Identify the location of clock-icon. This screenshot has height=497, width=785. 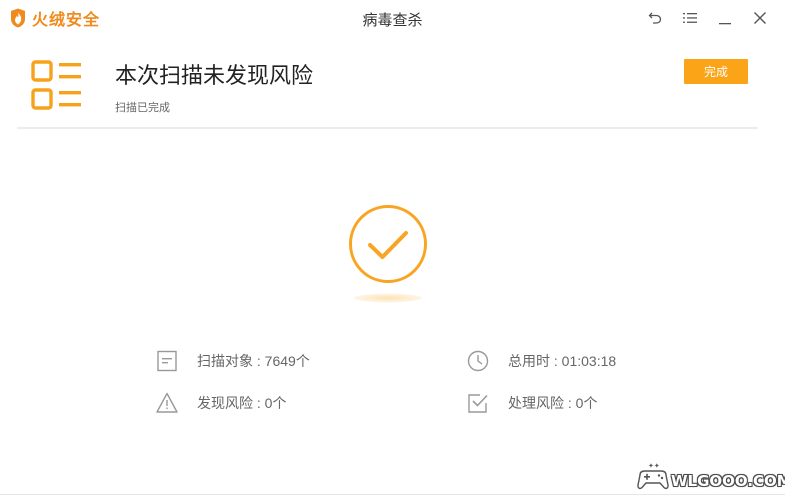
(478, 361).